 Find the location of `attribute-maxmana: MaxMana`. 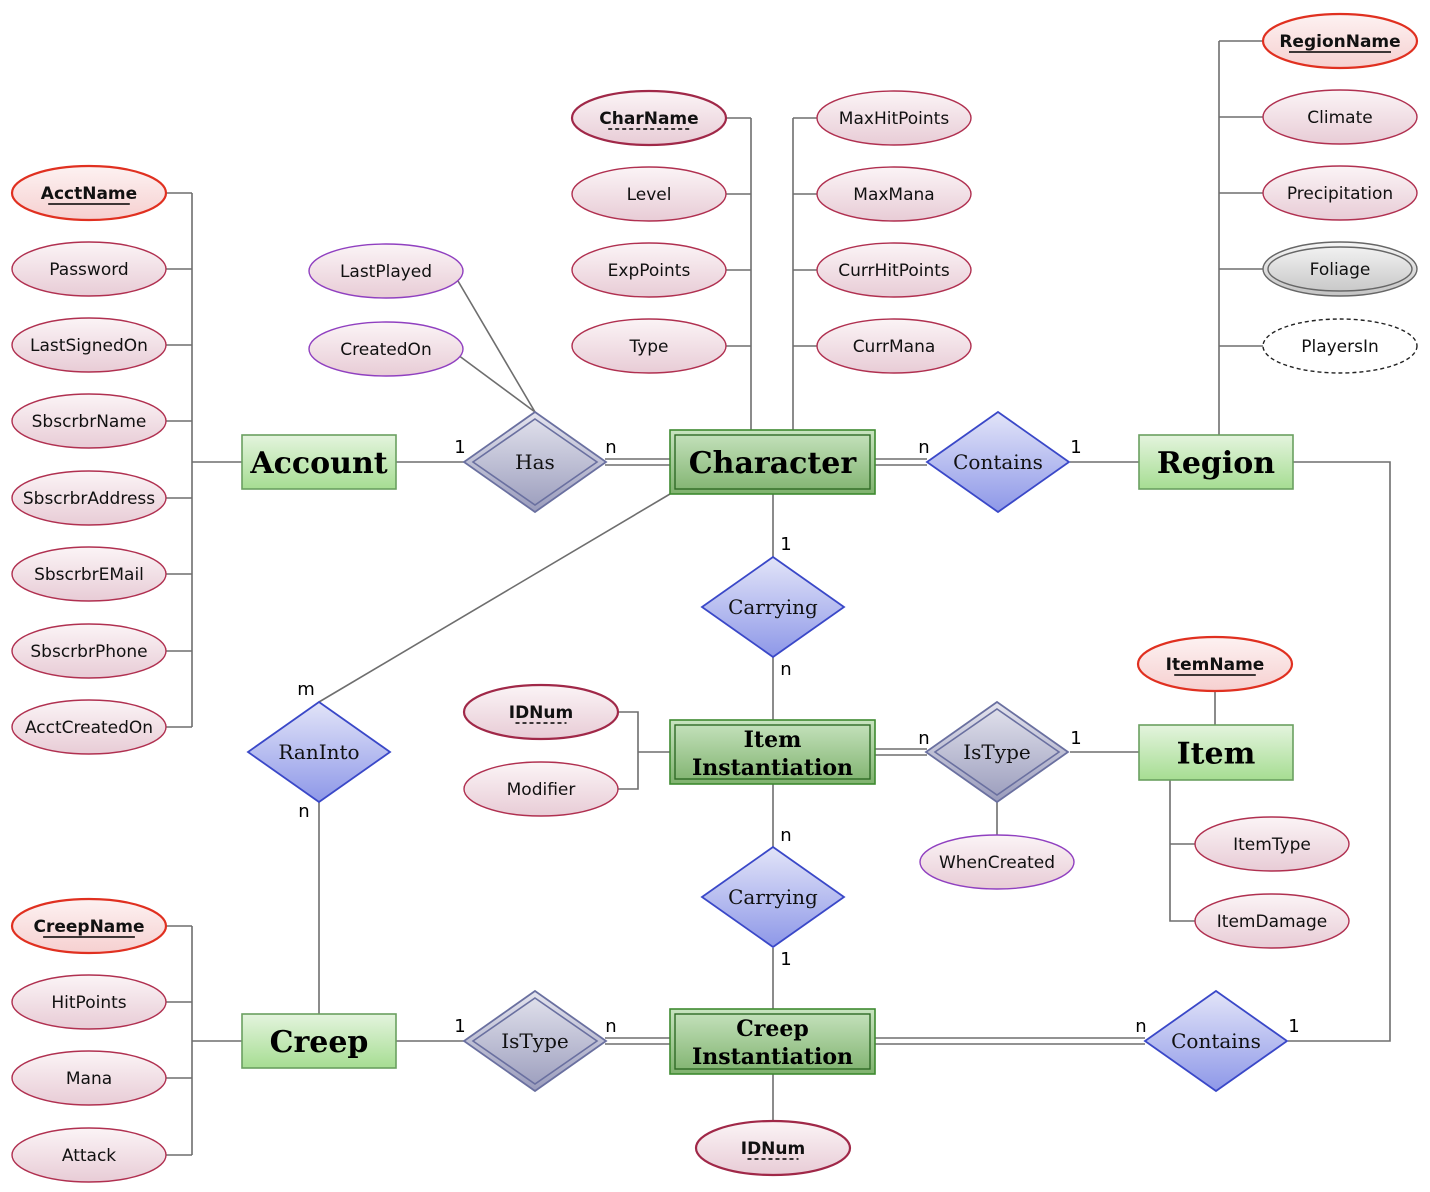

attribute-maxmana: MaxMana is located at coordinates (894, 194).